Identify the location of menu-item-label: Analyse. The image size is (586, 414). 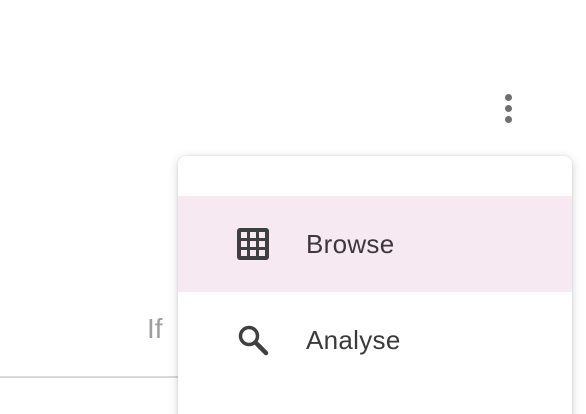
(353, 340).